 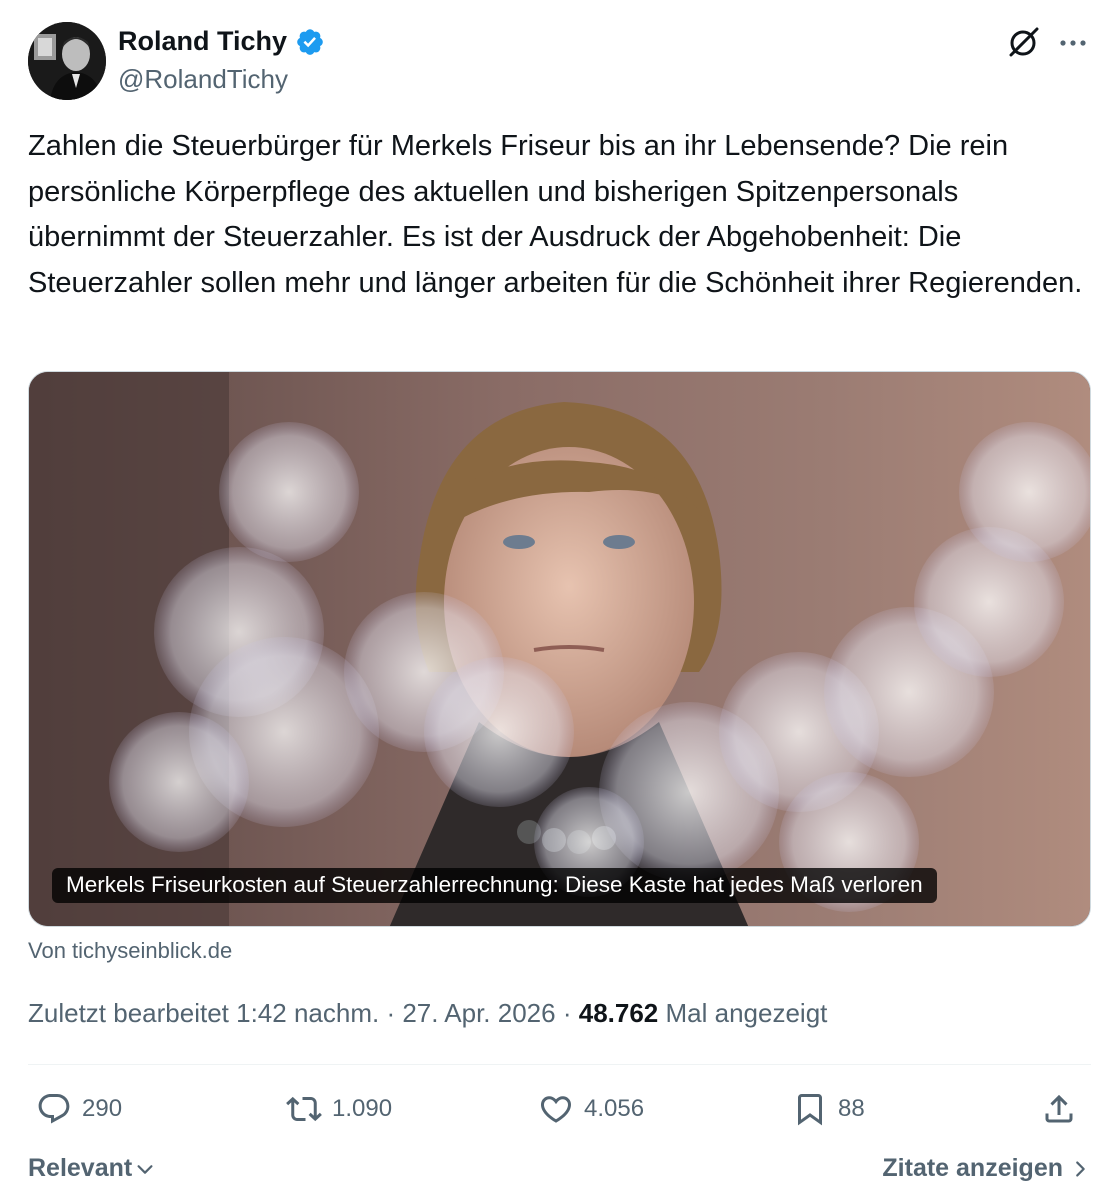 What do you see at coordinates (851, 1108) in the screenshot?
I see `bookmark-count: 88` at bounding box center [851, 1108].